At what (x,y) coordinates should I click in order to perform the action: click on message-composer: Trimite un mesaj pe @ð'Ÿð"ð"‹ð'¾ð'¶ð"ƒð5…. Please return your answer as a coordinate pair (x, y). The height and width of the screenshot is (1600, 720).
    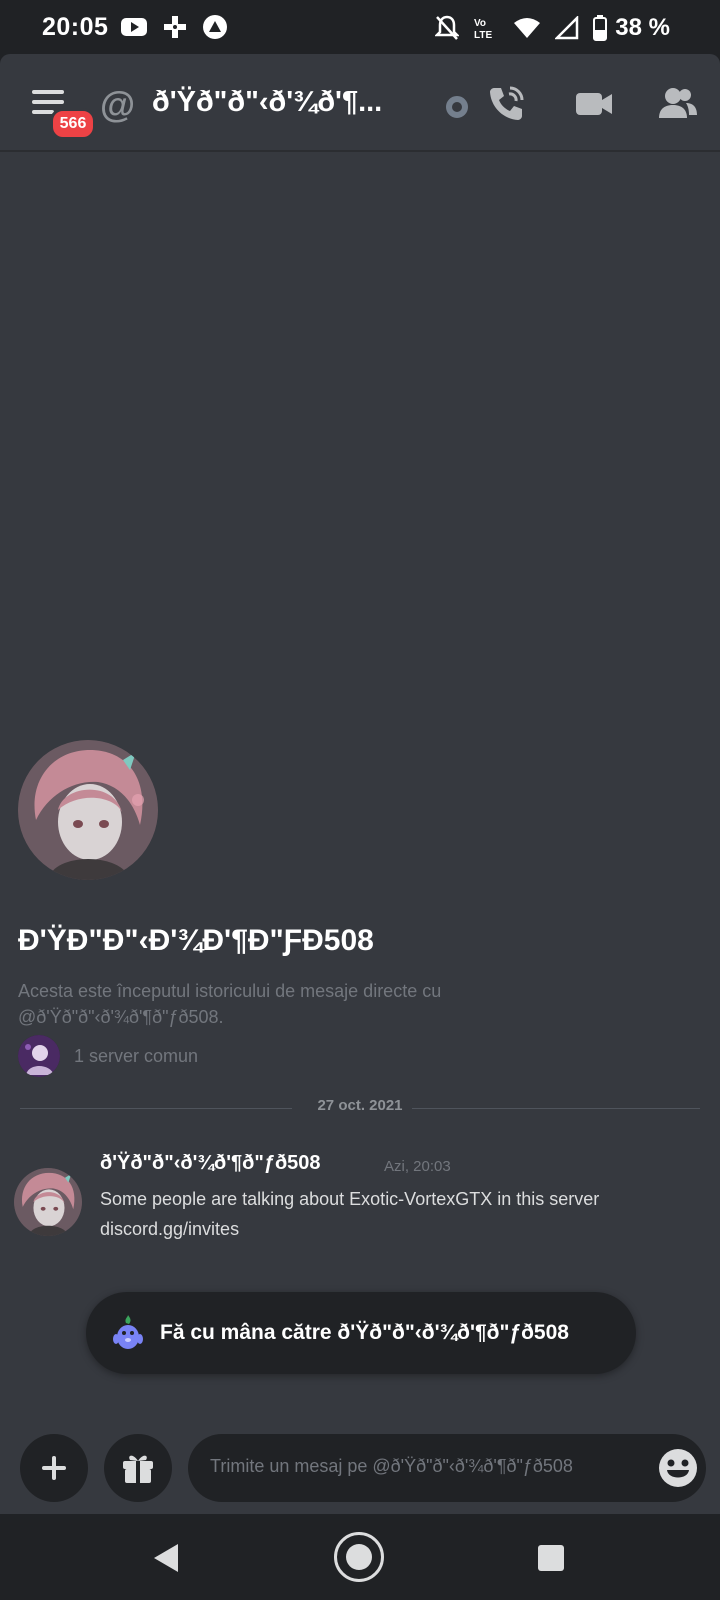
    Looking at the image, I should click on (360, 1467).